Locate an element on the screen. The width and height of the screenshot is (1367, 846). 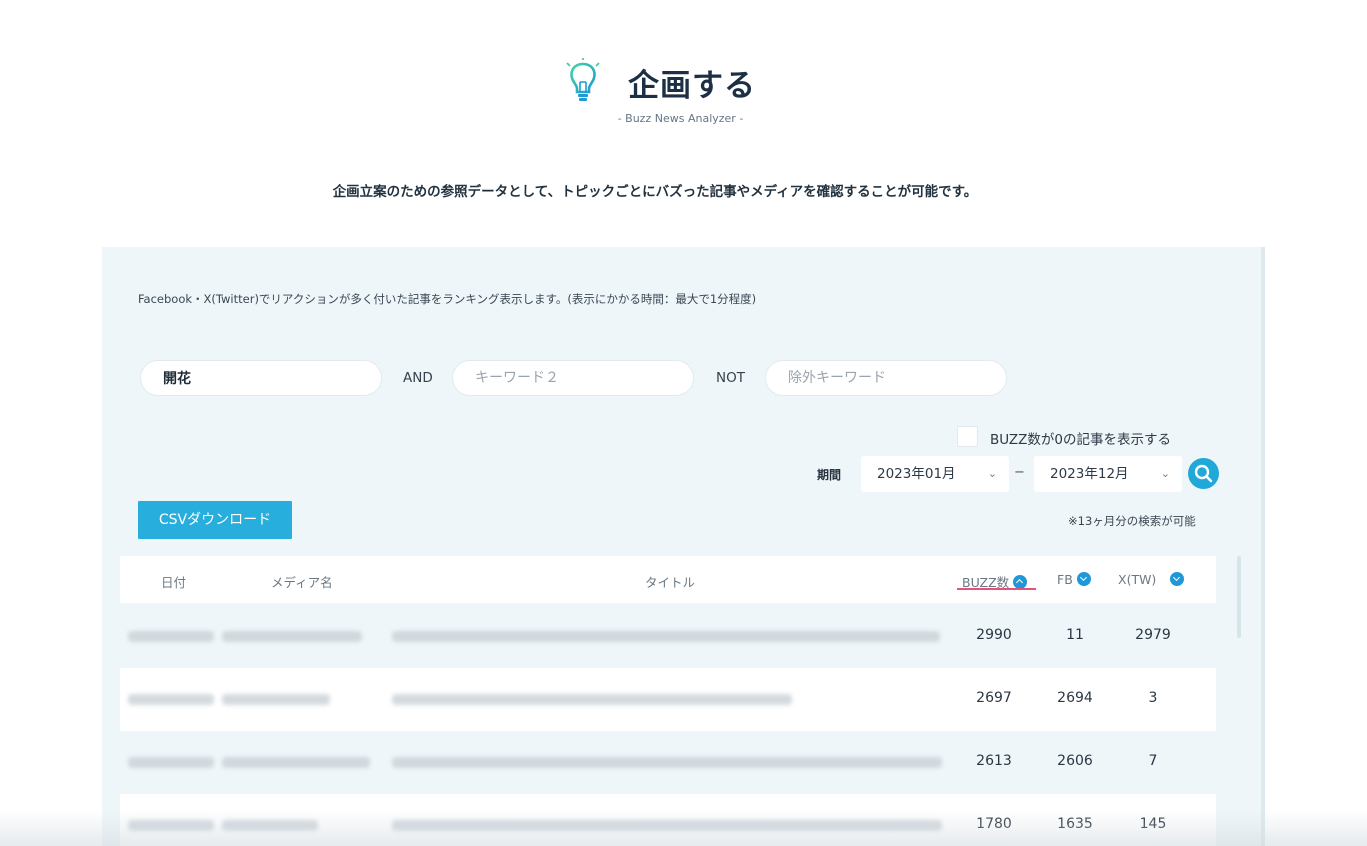
header-tw: X(TW) is located at coordinates (1137, 579).